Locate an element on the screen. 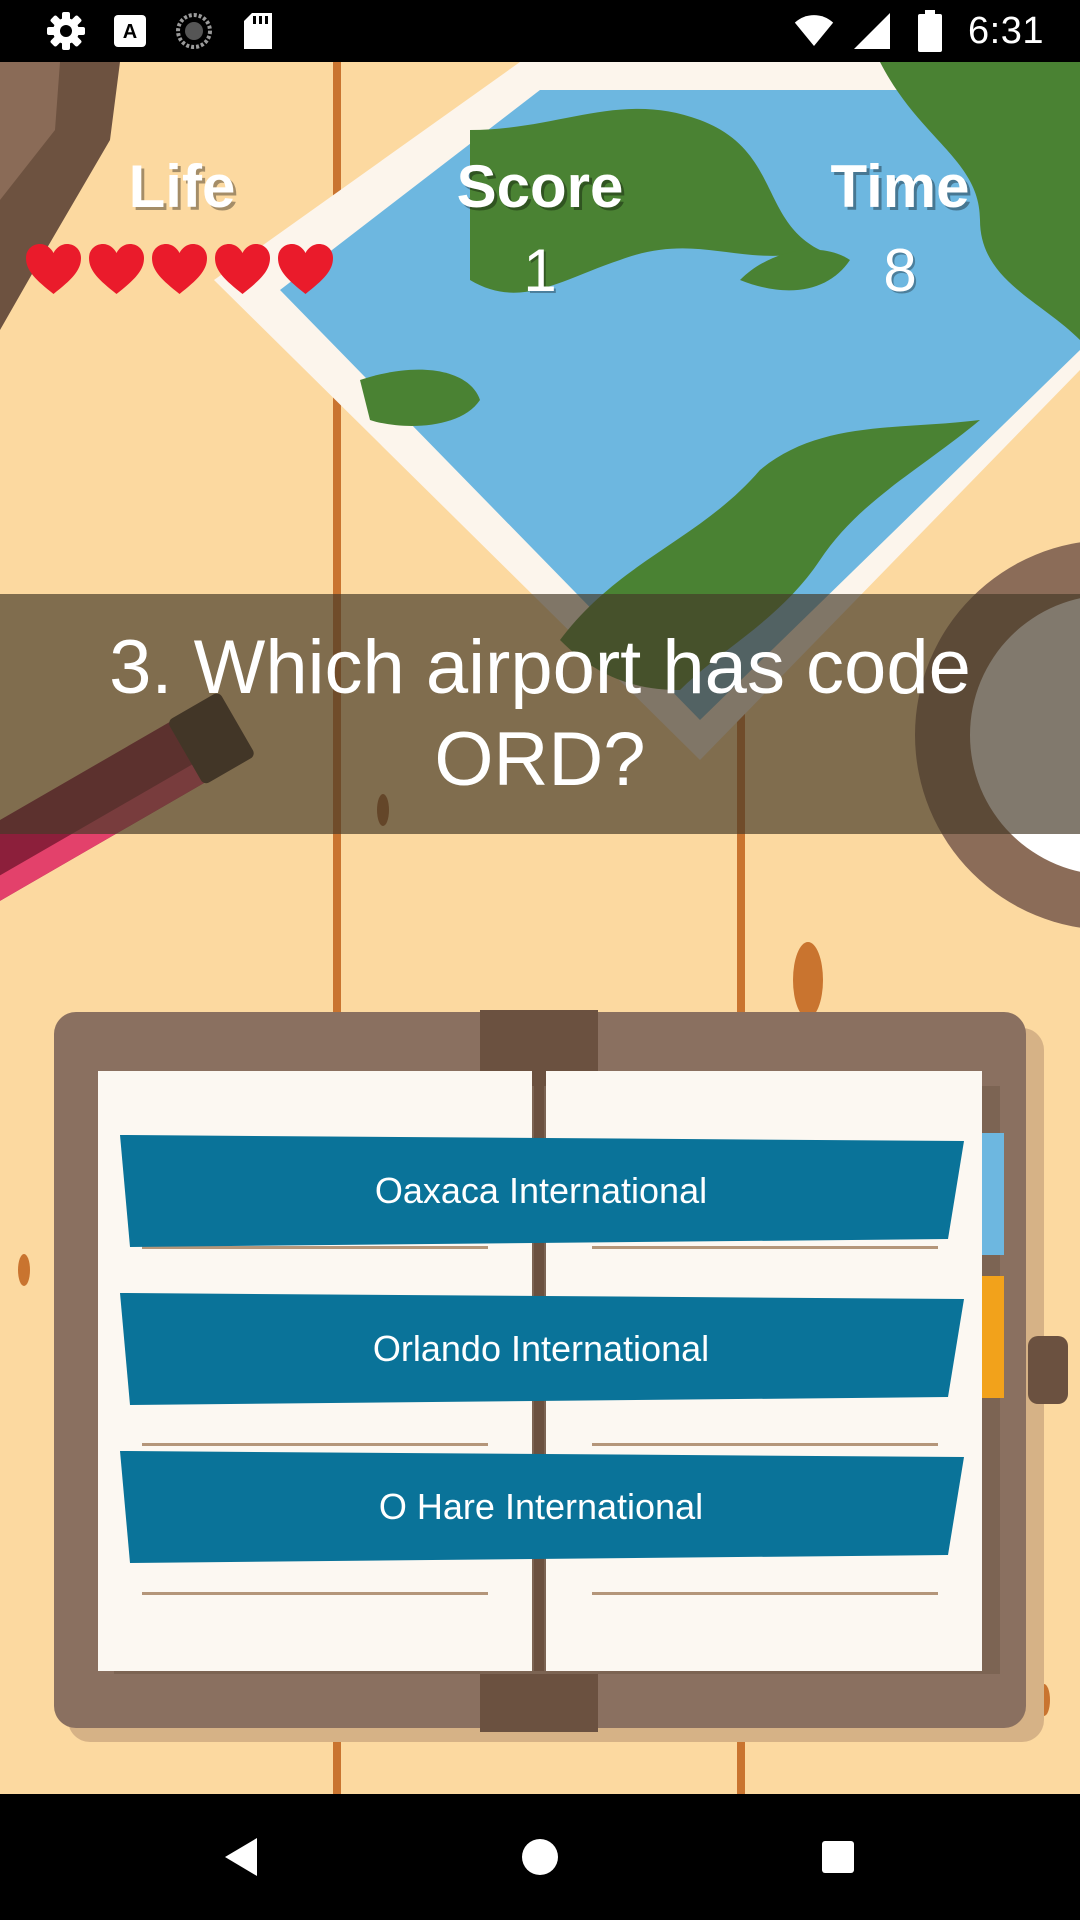 Image resolution: width=1080 pixels, height=1920 pixels. loading-spinner-icon is located at coordinates (194, 31).